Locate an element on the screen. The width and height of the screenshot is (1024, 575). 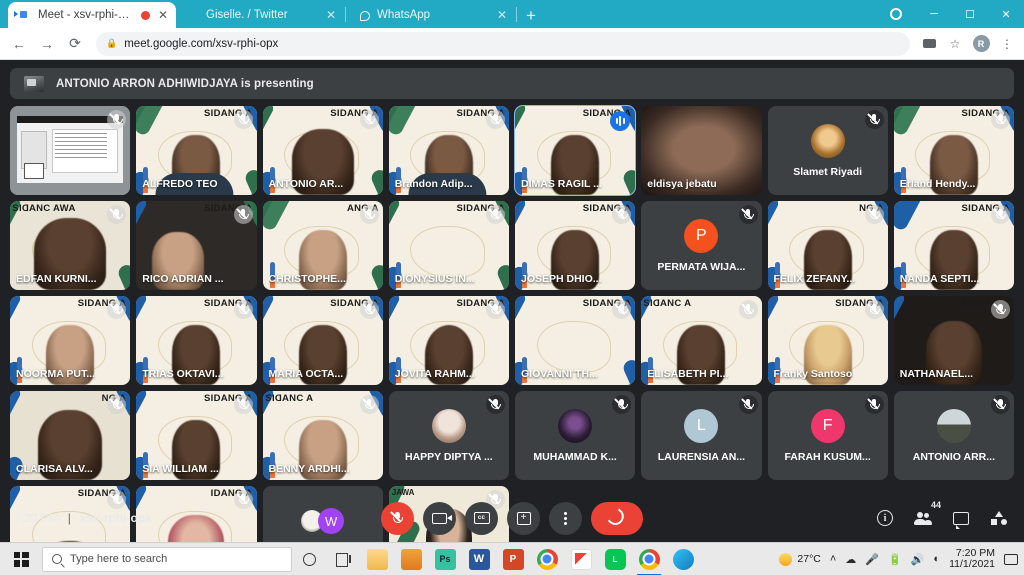
chrome-icon is located at coordinates (547, 559).